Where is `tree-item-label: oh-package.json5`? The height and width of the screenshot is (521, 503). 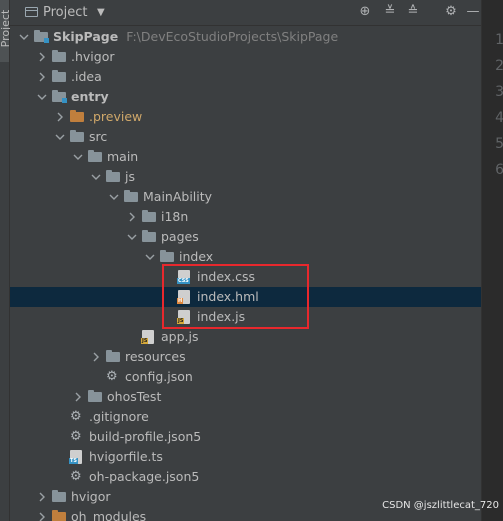 tree-item-label: oh-package.json5 is located at coordinates (144, 476).